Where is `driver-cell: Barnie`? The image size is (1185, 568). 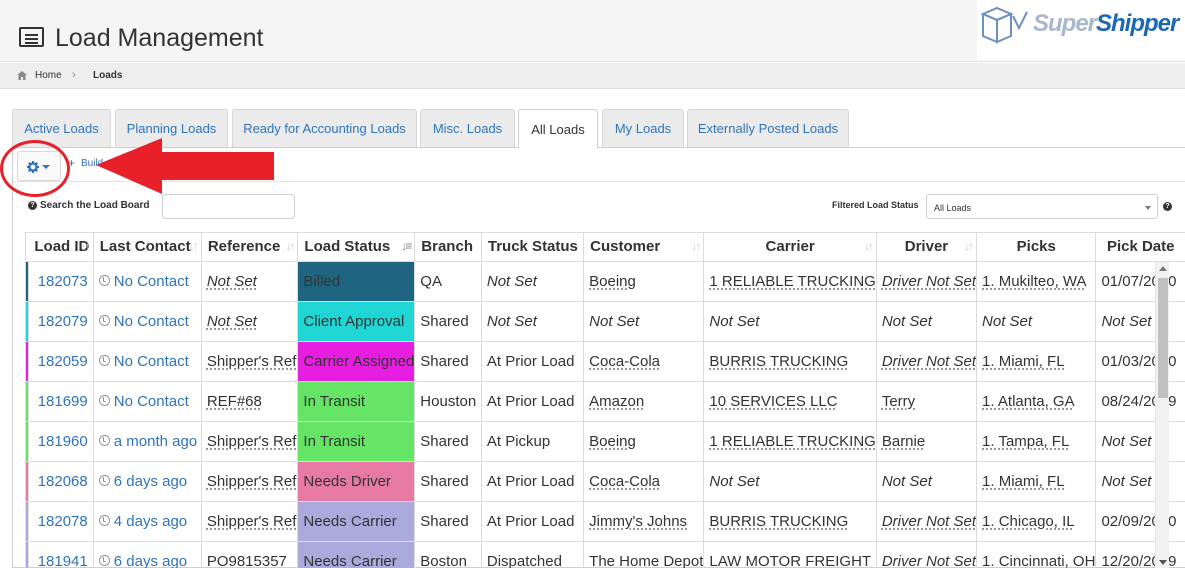 driver-cell: Barnie is located at coordinates (927, 441).